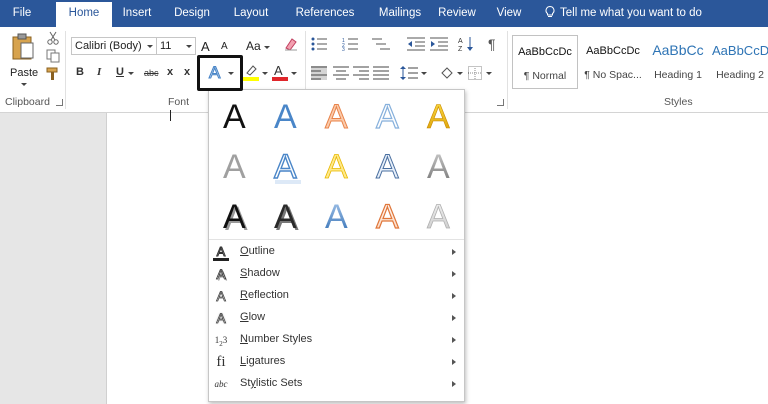 This screenshot has height=404, width=768. What do you see at coordinates (678, 75) in the screenshot?
I see `style-name: Heading 1` at bounding box center [678, 75].